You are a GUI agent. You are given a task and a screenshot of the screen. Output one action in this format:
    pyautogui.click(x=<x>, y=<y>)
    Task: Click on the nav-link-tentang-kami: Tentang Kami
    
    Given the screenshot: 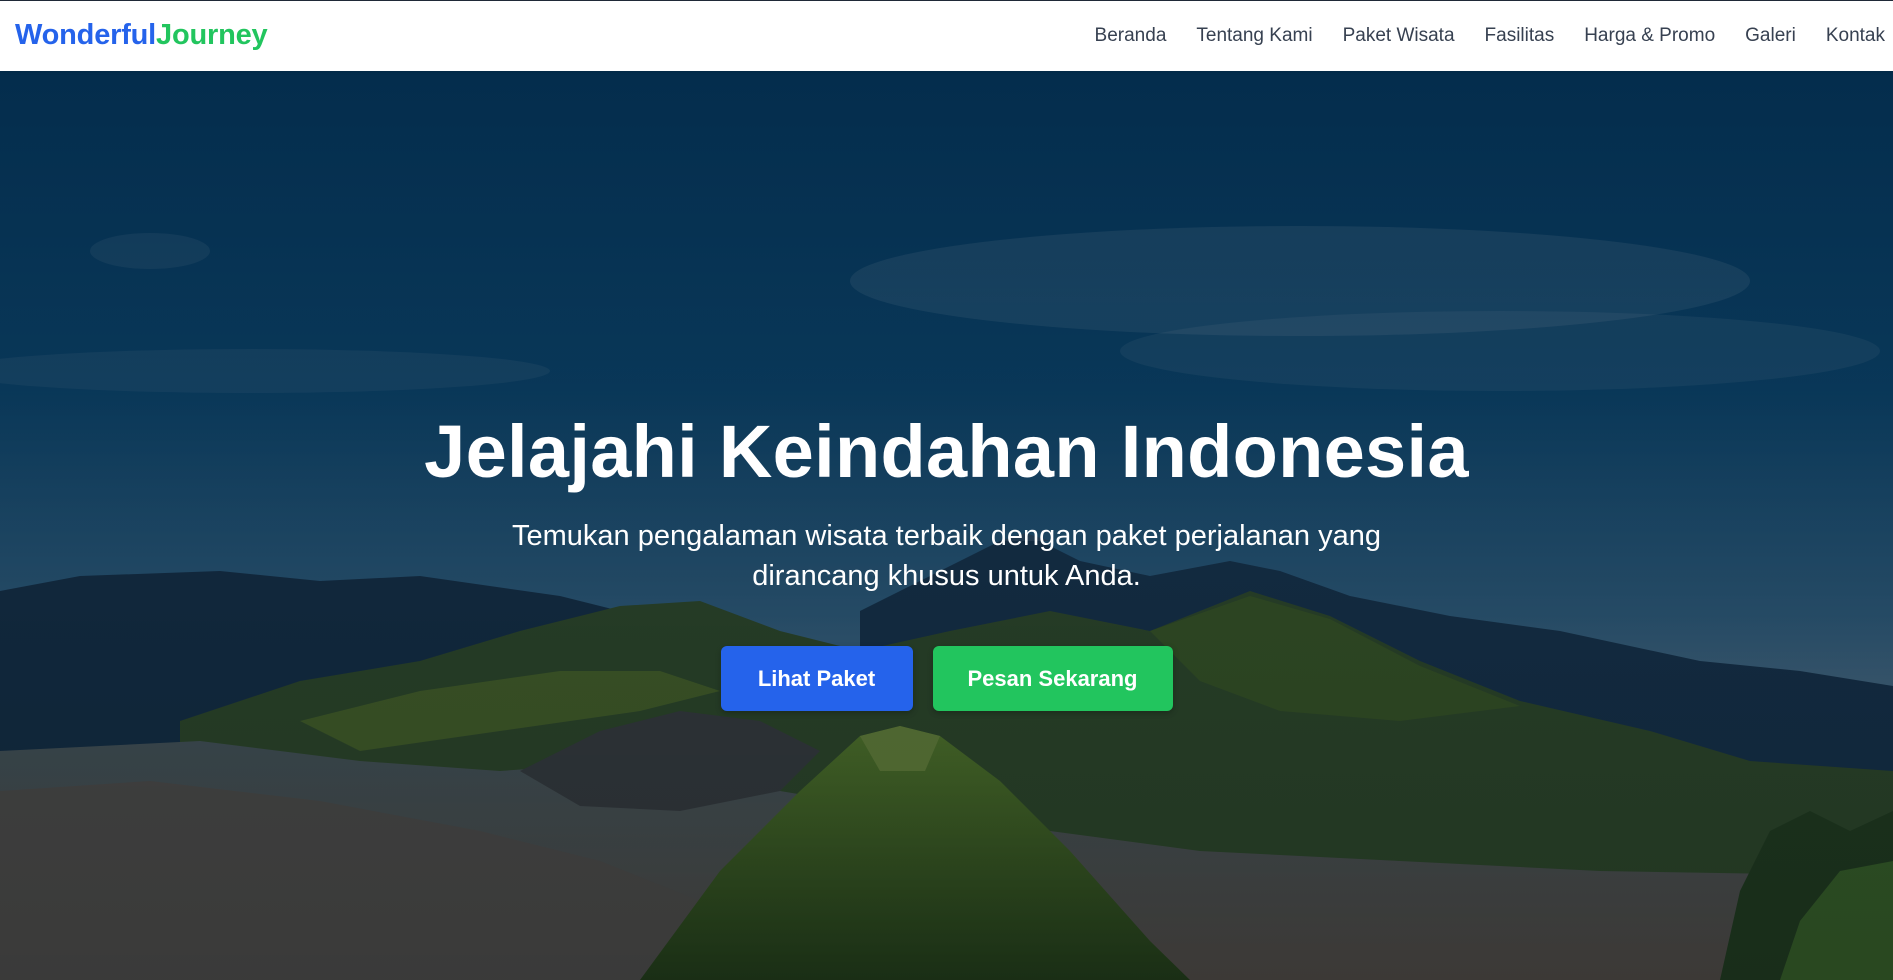 What is the action you would take?
    pyautogui.click(x=1254, y=36)
    